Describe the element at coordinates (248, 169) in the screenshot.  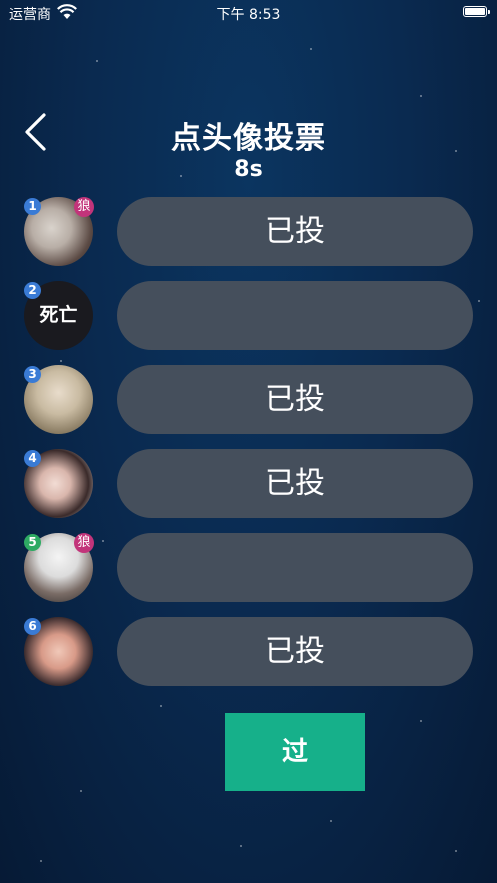
I see `countdown-timer: 8s` at that location.